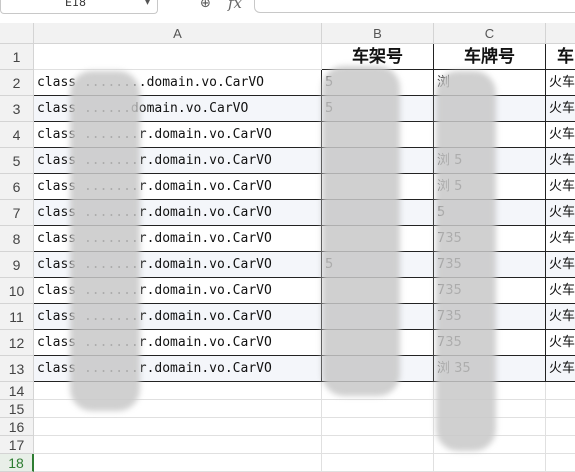  Describe the element at coordinates (17, 445) in the screenshot. I see `row-header-17: 17` at that location.